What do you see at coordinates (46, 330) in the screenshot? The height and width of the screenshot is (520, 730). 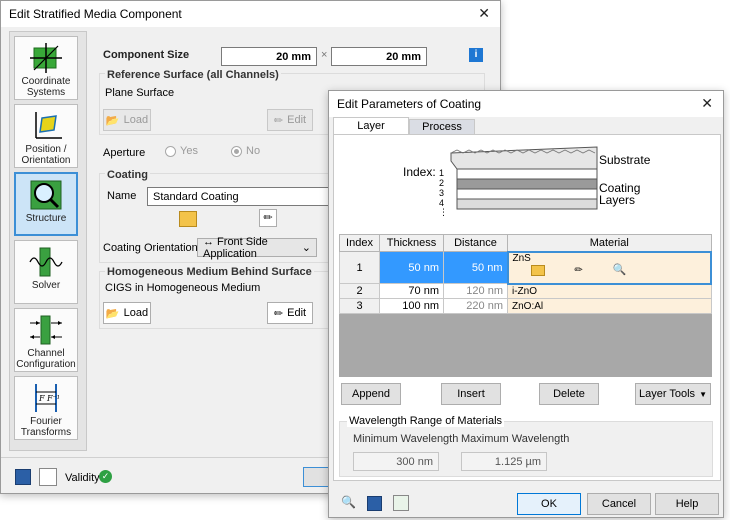 I see `channel-configuration-icon` at bounding box center [46, 330].